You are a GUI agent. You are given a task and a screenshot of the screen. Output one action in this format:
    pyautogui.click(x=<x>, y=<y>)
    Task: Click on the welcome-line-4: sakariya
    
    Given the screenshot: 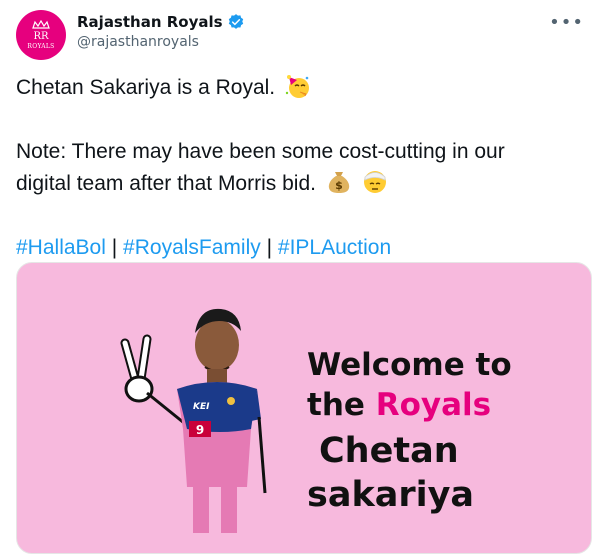 What is the action you would take?
    pyautogui.click(x=391, y=495)
    